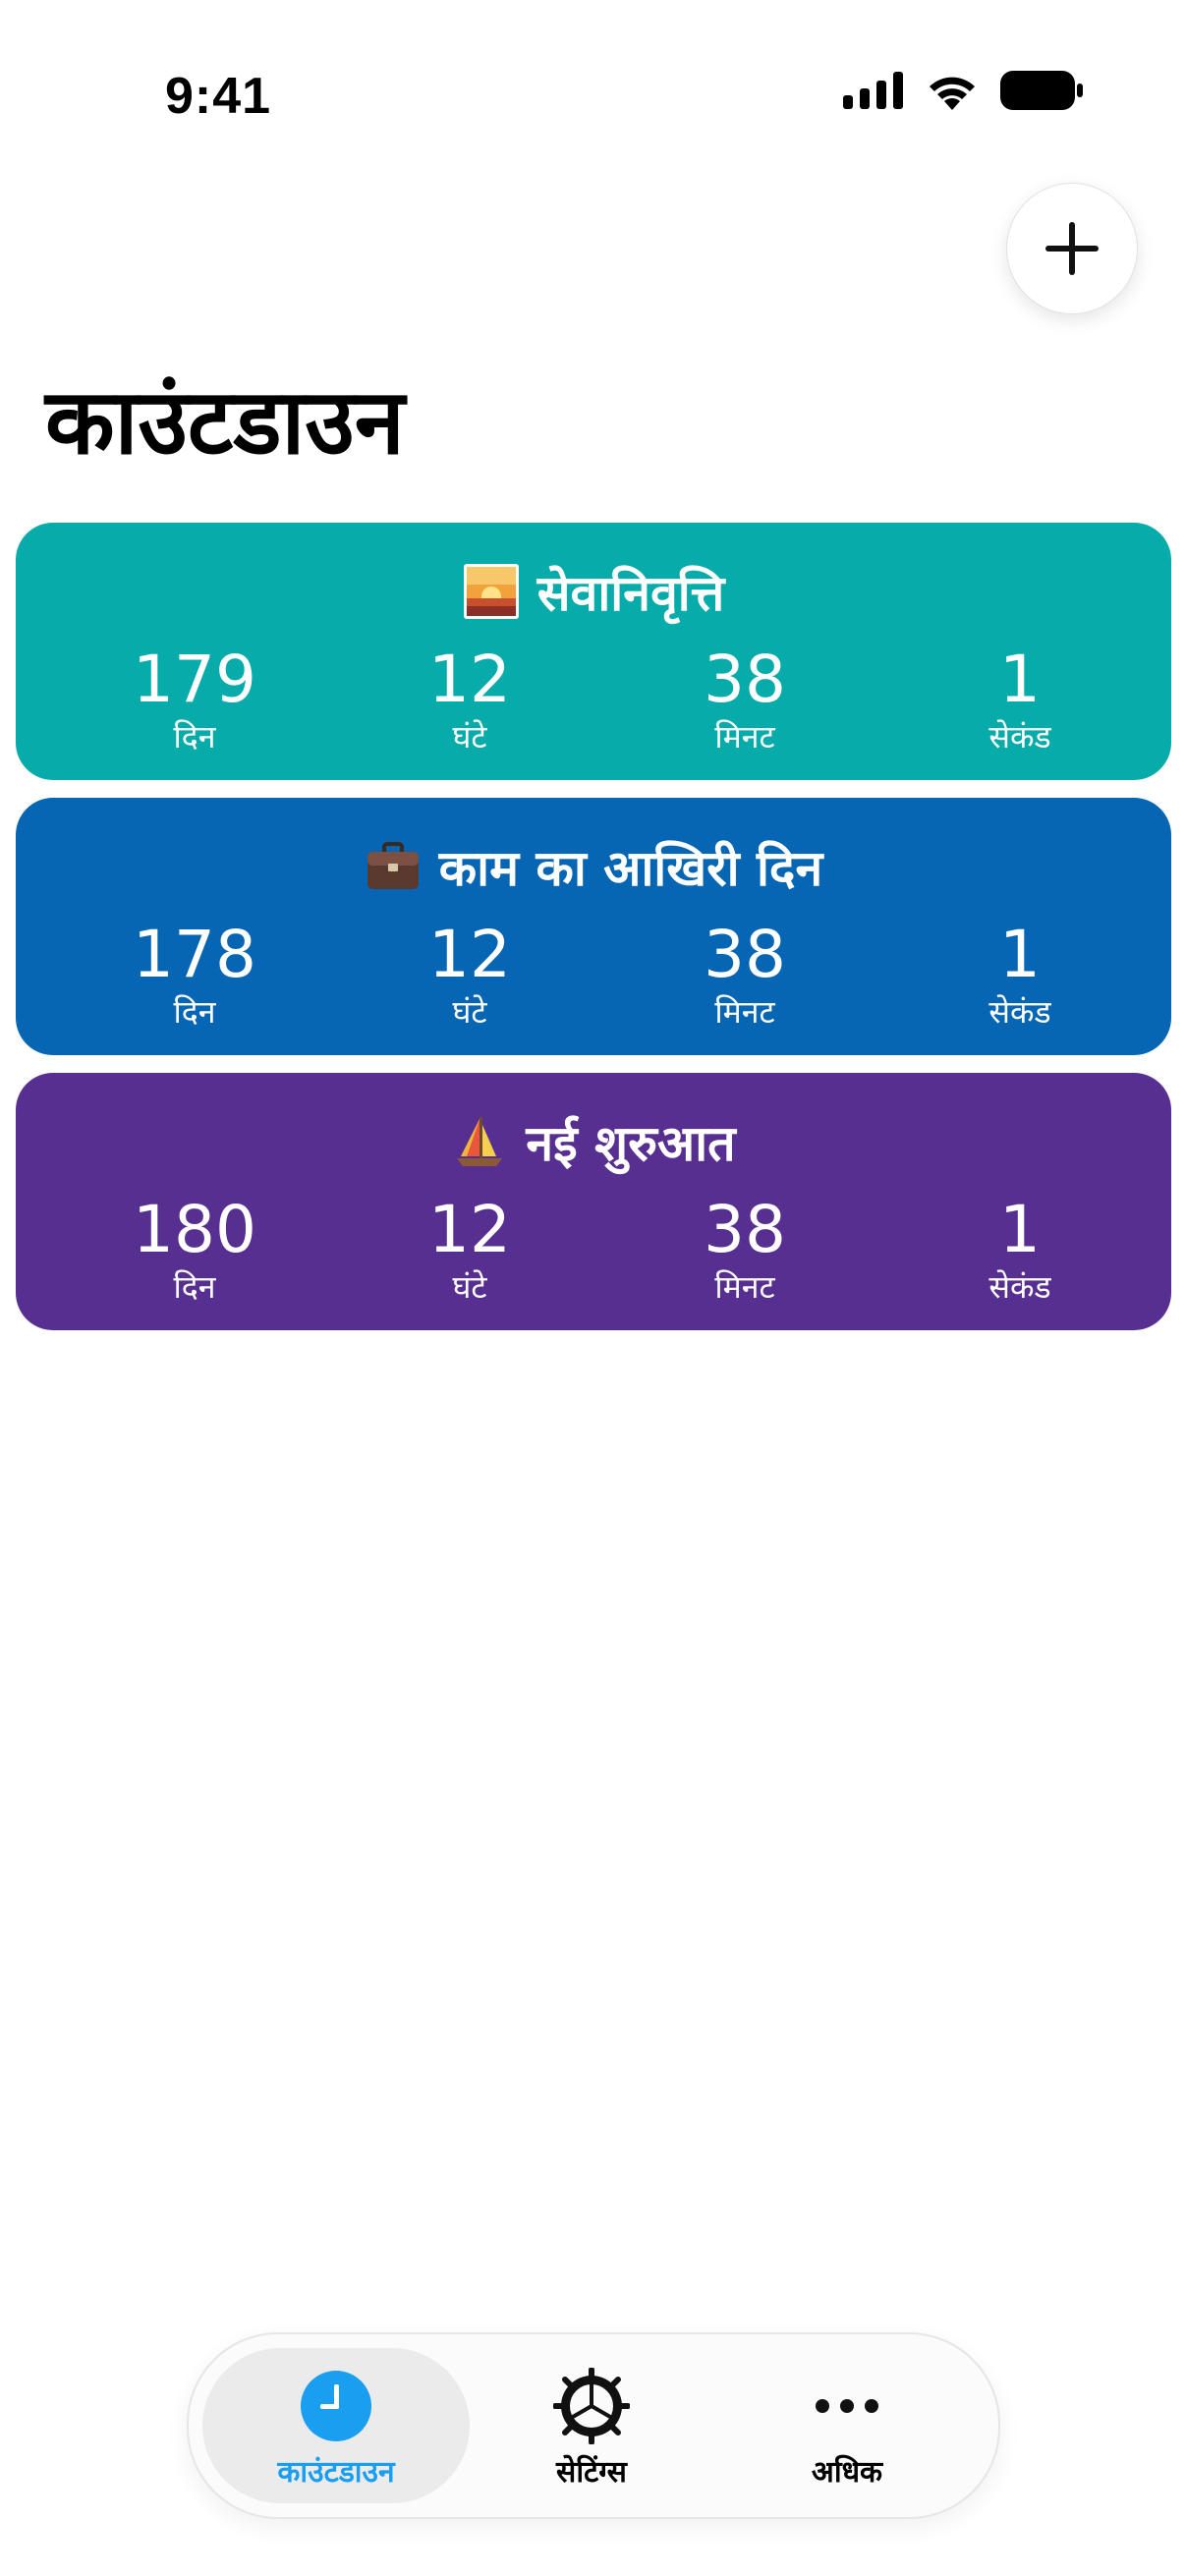 This screenshot has height=2576, width=1185. I want to click on card-title: सेवानिवृत्ति, so click(631, 593).